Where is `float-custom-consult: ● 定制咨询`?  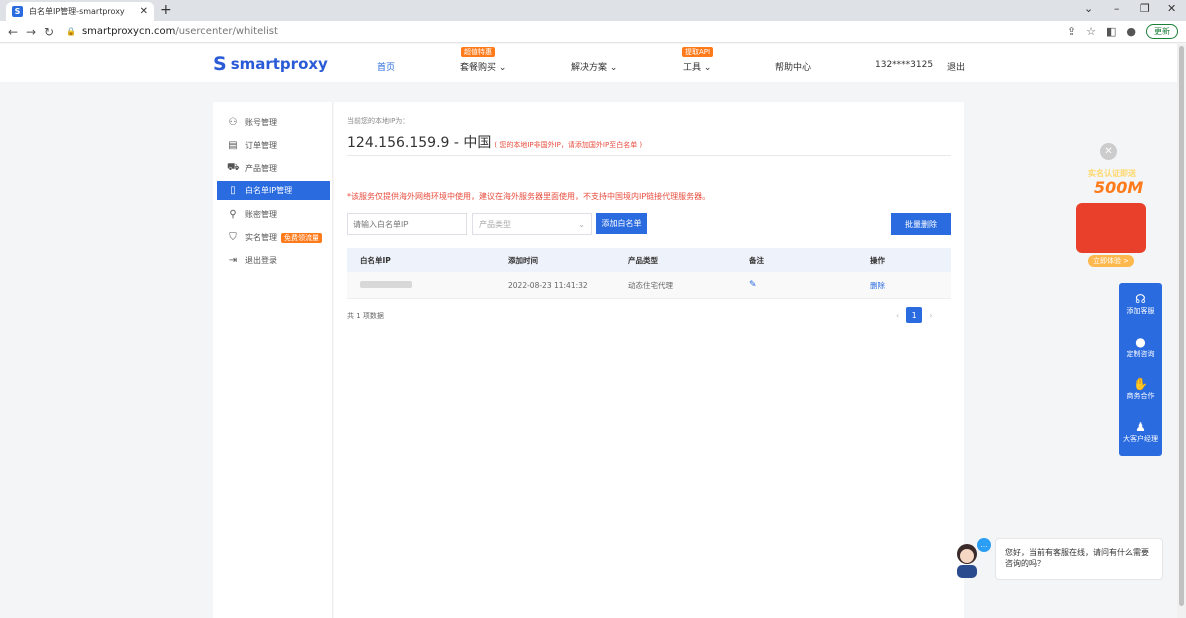
float-custom-consult: ● 定制咨询 is located at coordinates (1140, 347).